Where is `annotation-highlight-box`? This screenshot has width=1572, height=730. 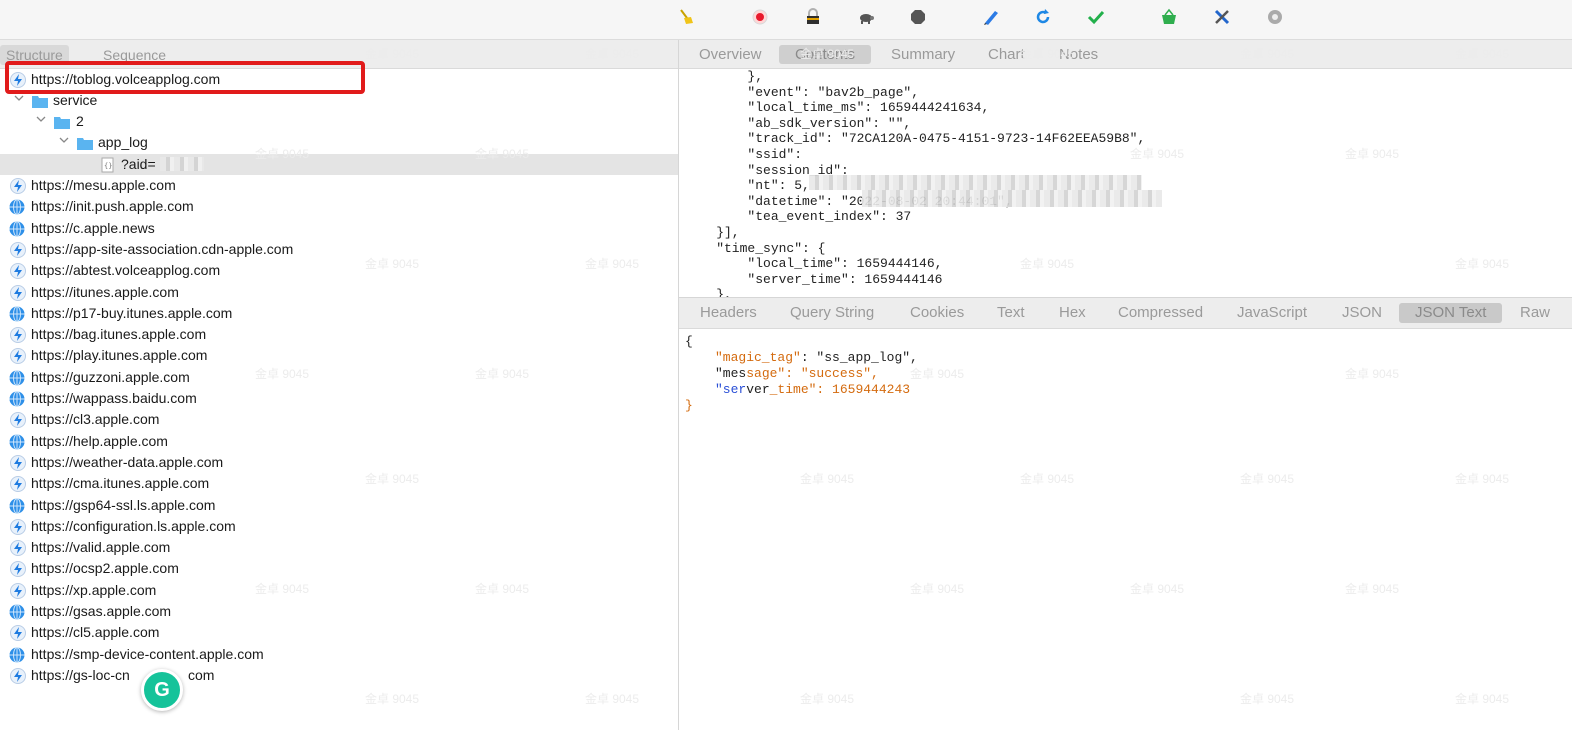
annotation-highlight-box is located at coordinates (185, 77).